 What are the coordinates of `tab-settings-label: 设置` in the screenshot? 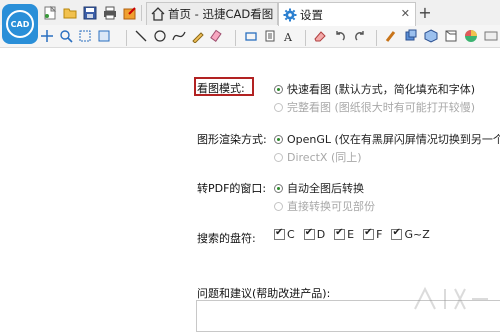 It's located at (311, 14).